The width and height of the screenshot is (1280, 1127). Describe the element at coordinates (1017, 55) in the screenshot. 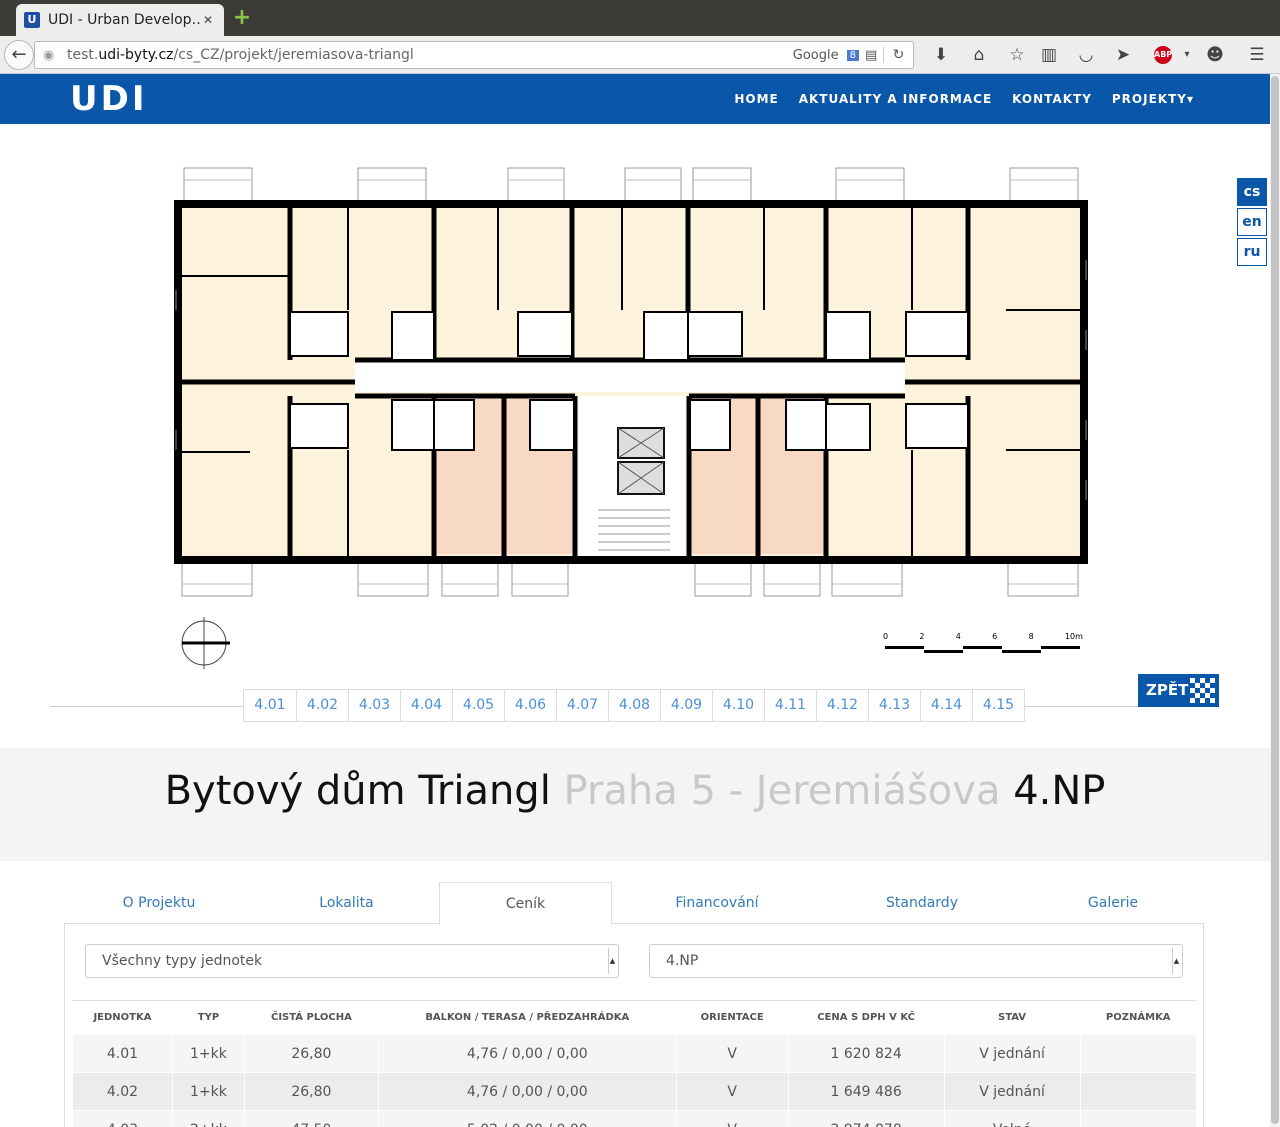

I see `bookmark-star-icon: ☆` at that location.